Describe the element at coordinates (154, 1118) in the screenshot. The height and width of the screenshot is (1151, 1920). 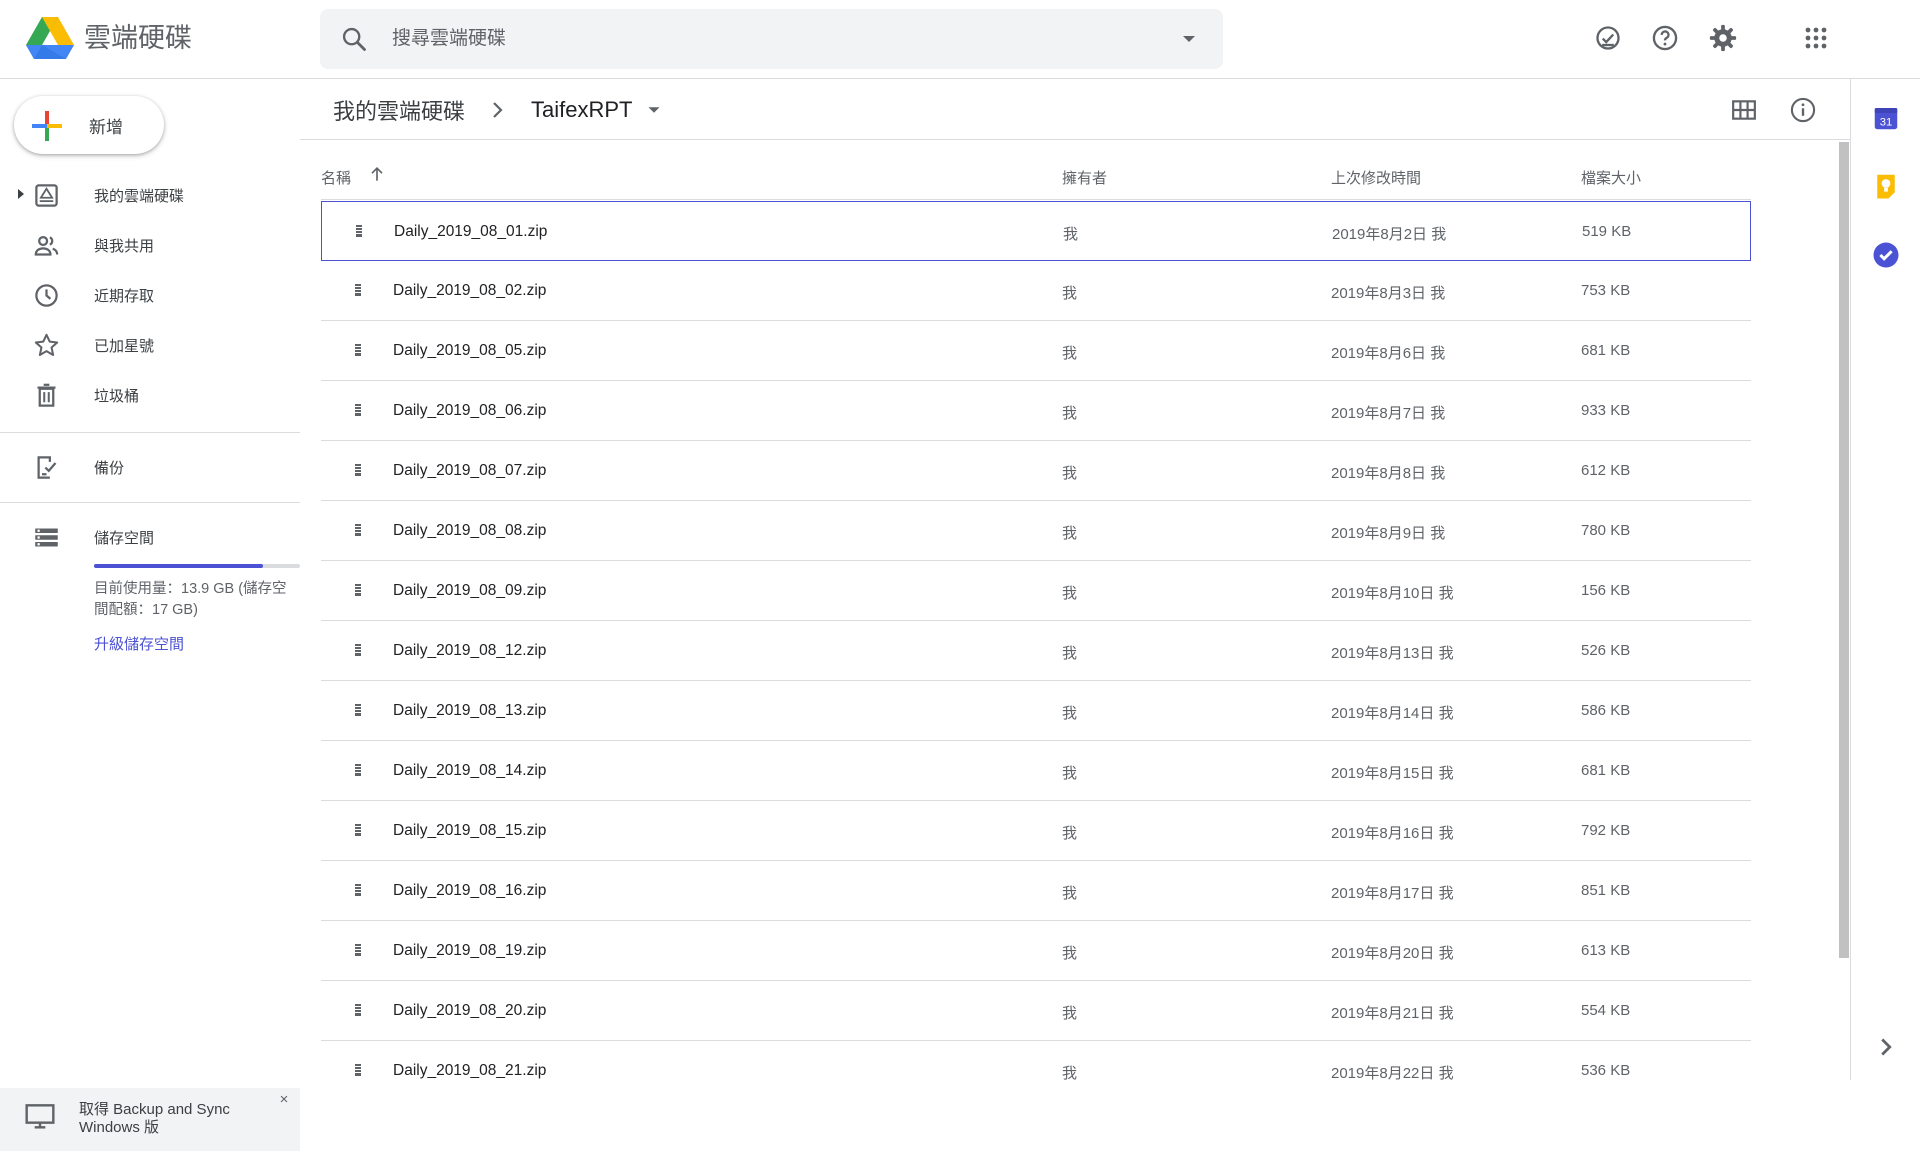
I see `promo-text: 取得 Backup and Sync Windows 版` at that location.